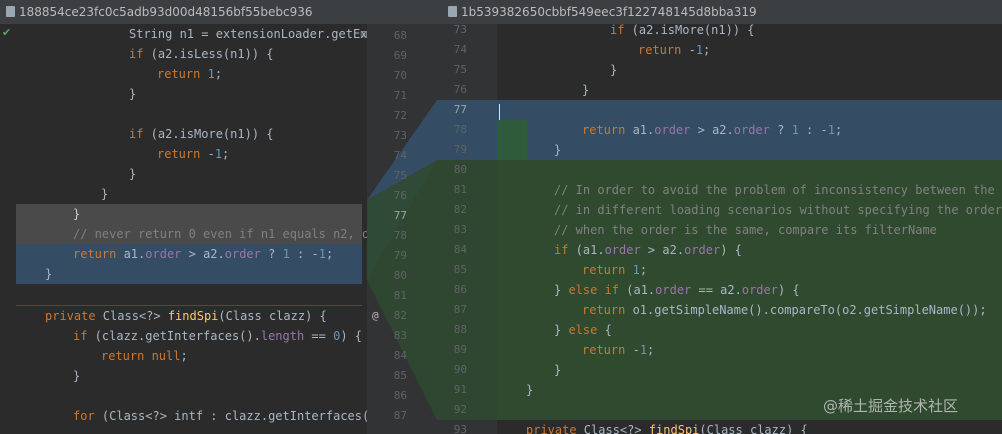  I want to click on left-line-number: 75, so click(400, 175).